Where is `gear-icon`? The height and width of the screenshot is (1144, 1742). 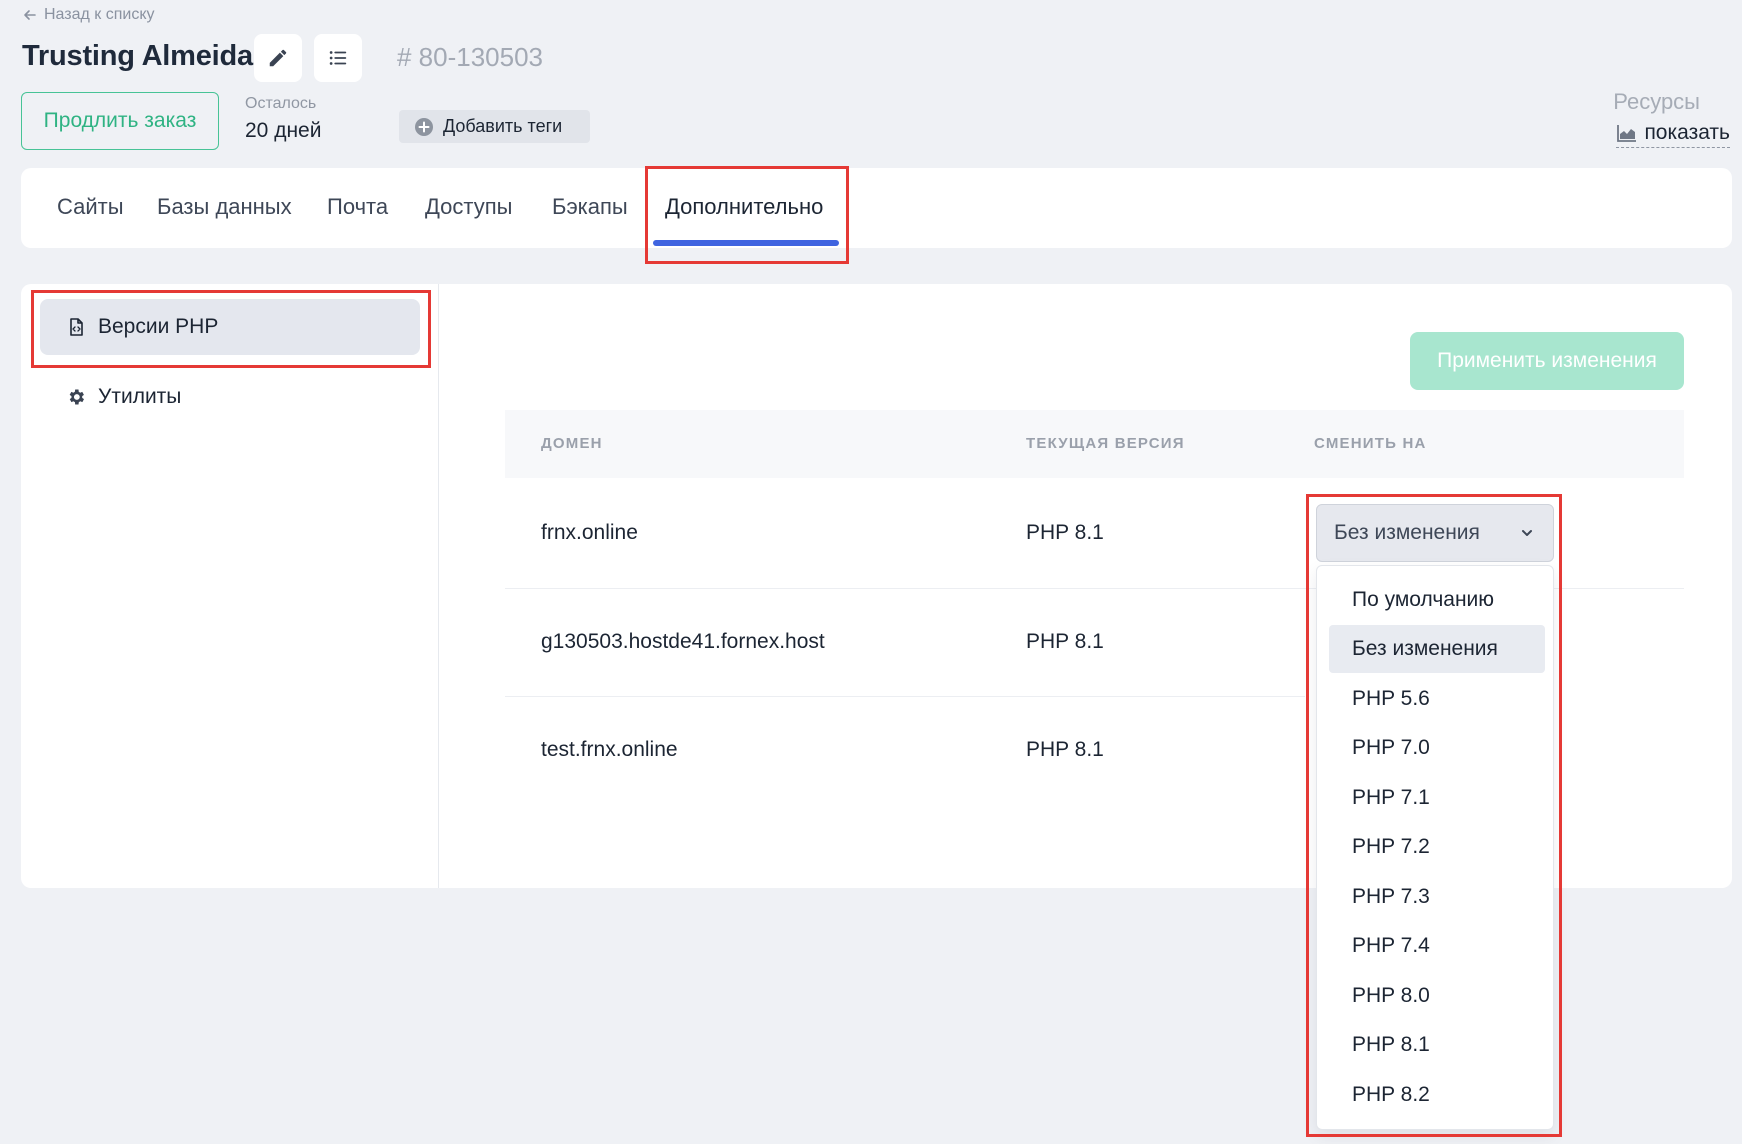
gear-icon is located at coordinates (76, 397).